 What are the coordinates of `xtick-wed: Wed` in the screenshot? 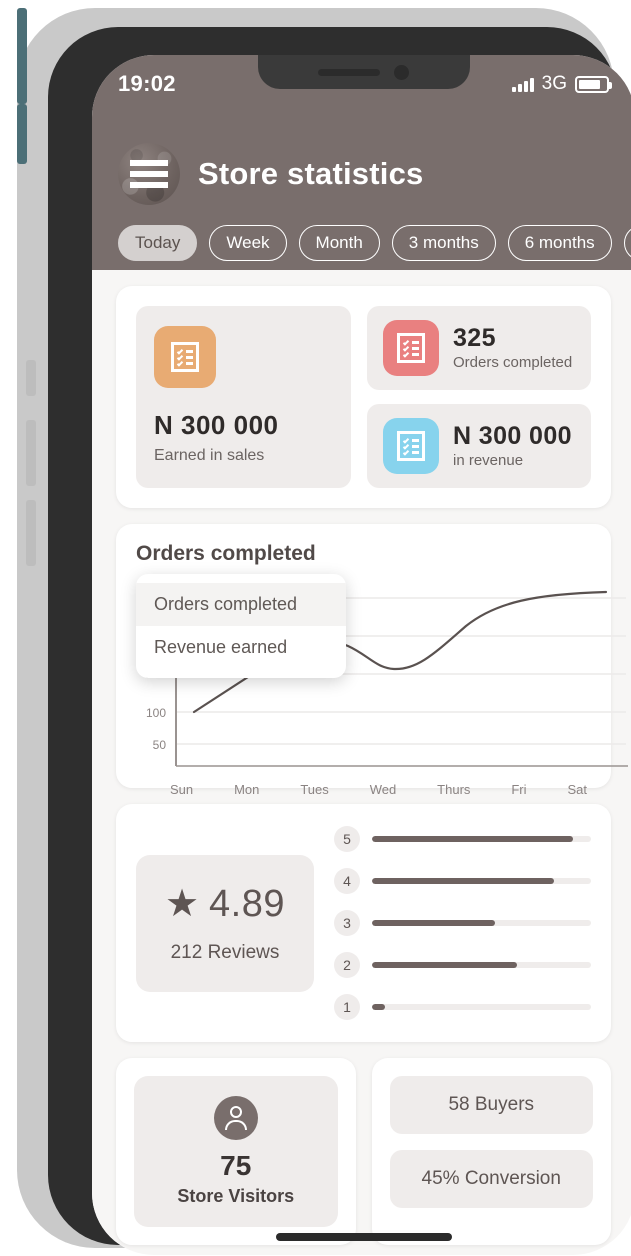 It's located at (383, 789).